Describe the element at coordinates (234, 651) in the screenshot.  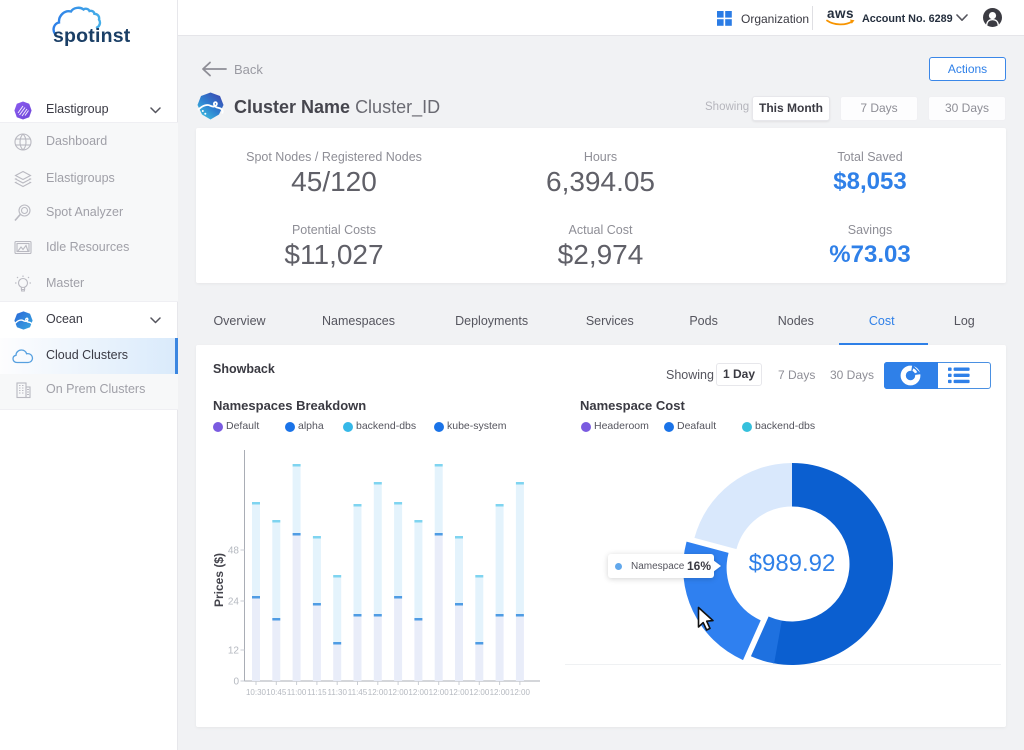
I see `svg-text: 12` at that location.